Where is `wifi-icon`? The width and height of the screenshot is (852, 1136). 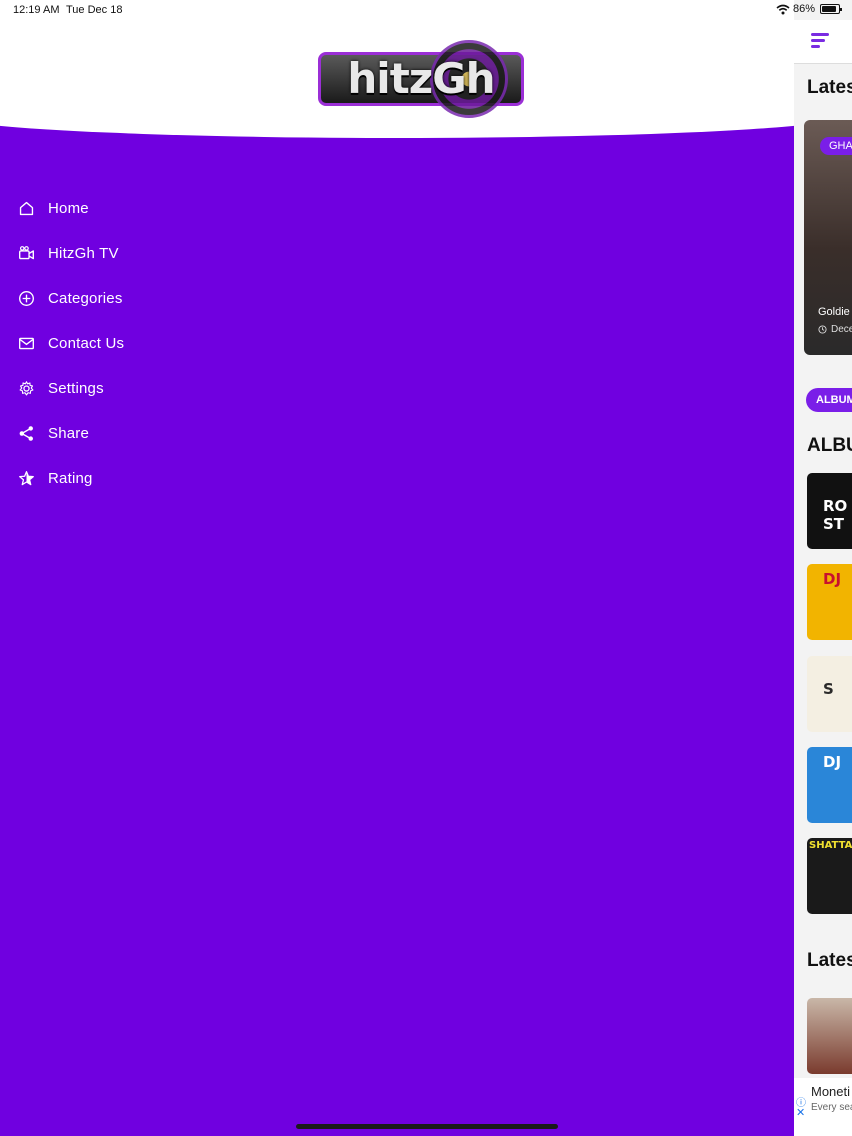
wifi-icon is located at coordinates (783, 9).